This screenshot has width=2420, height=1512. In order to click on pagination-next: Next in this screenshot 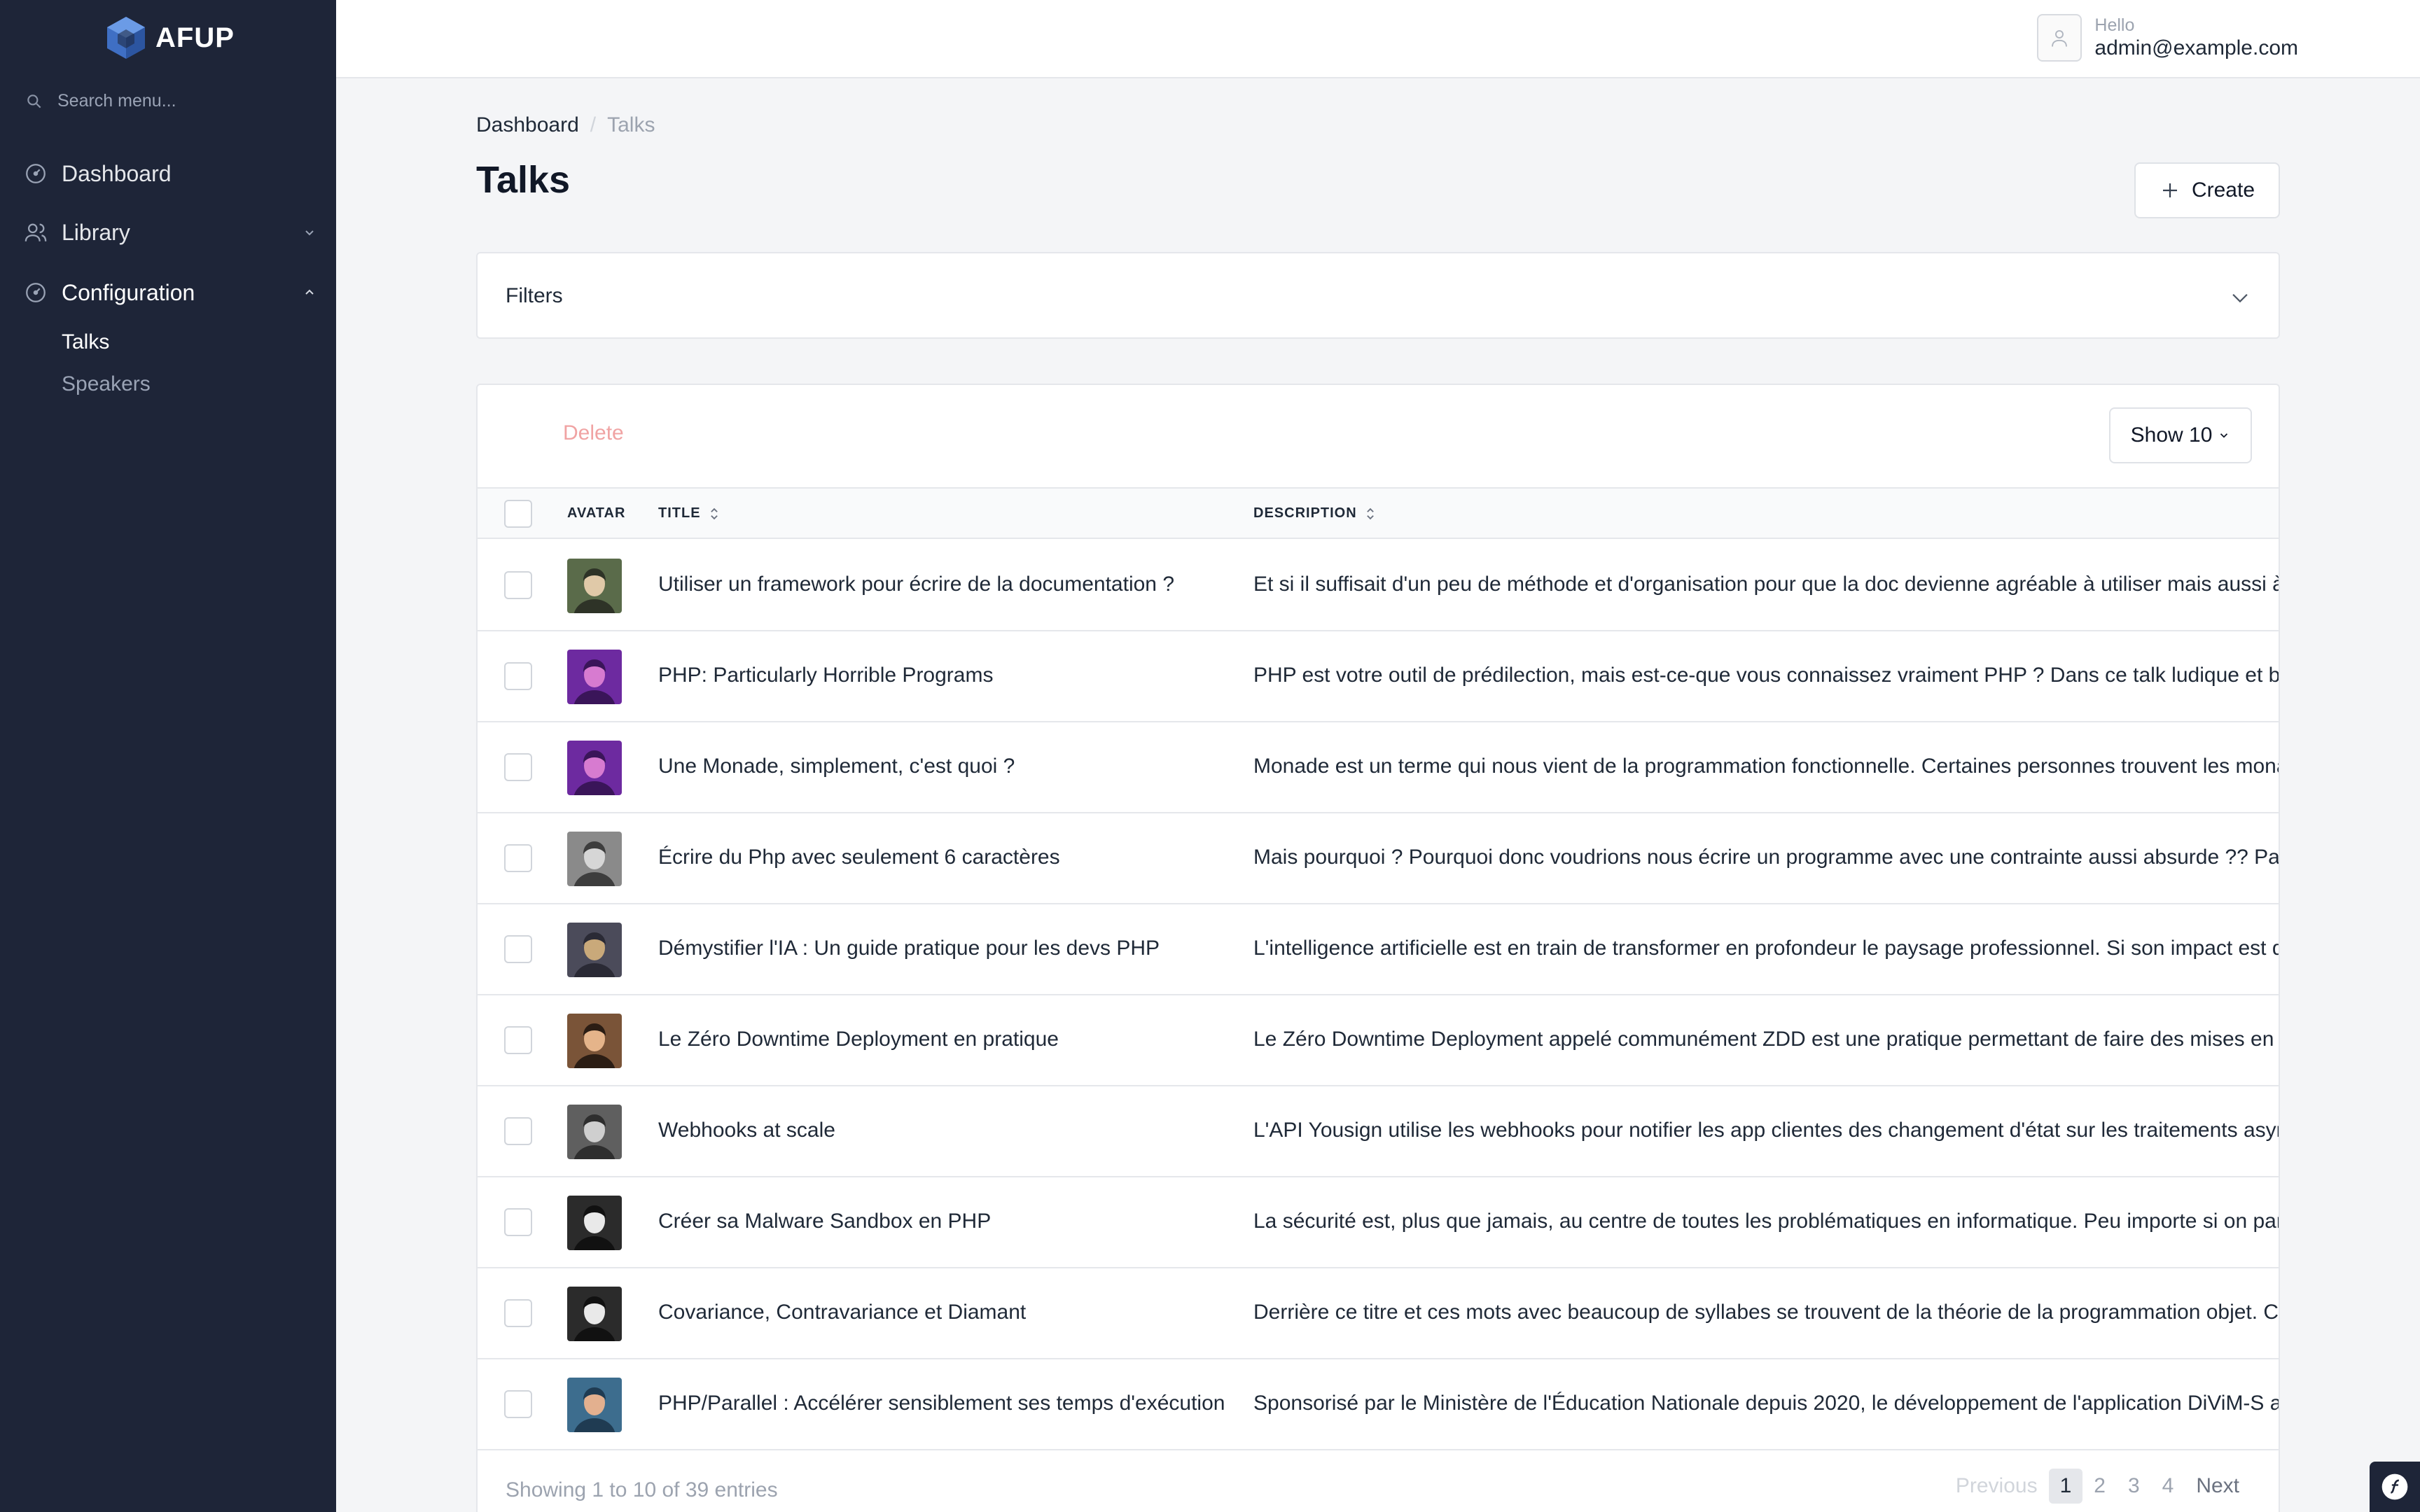, I will do `click(2218, 1486)`.